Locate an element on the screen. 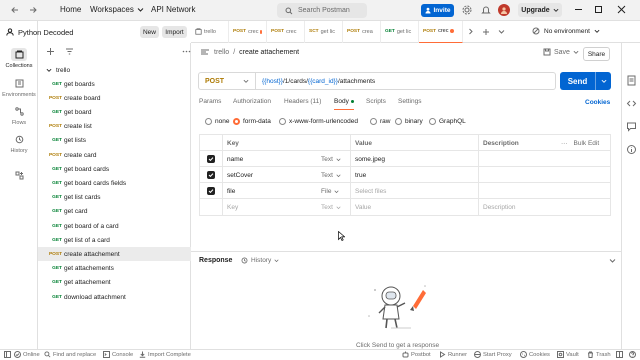 Image resolution: width=640 pixels, height=360 pixels. row-key: file is located at coordinates (269, 191).